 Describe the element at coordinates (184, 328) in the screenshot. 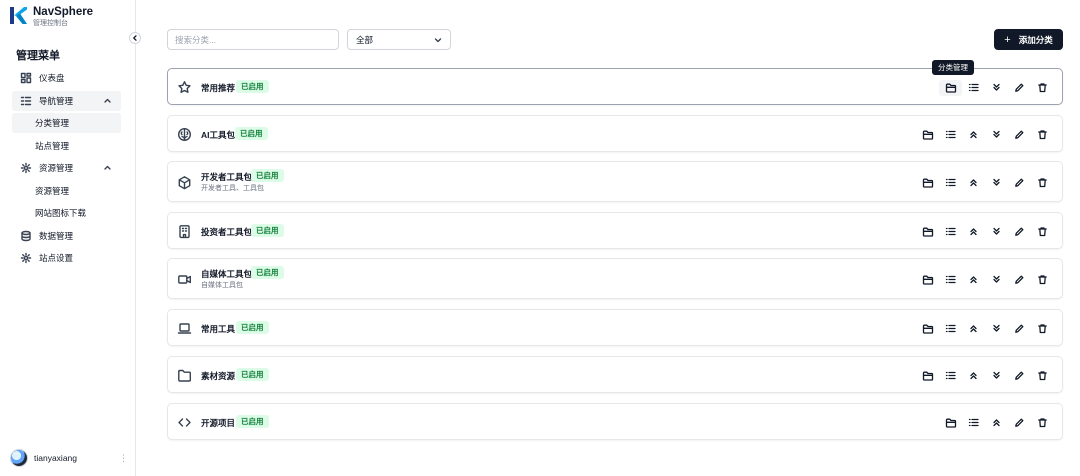

I see `laptop-icon` at that location.